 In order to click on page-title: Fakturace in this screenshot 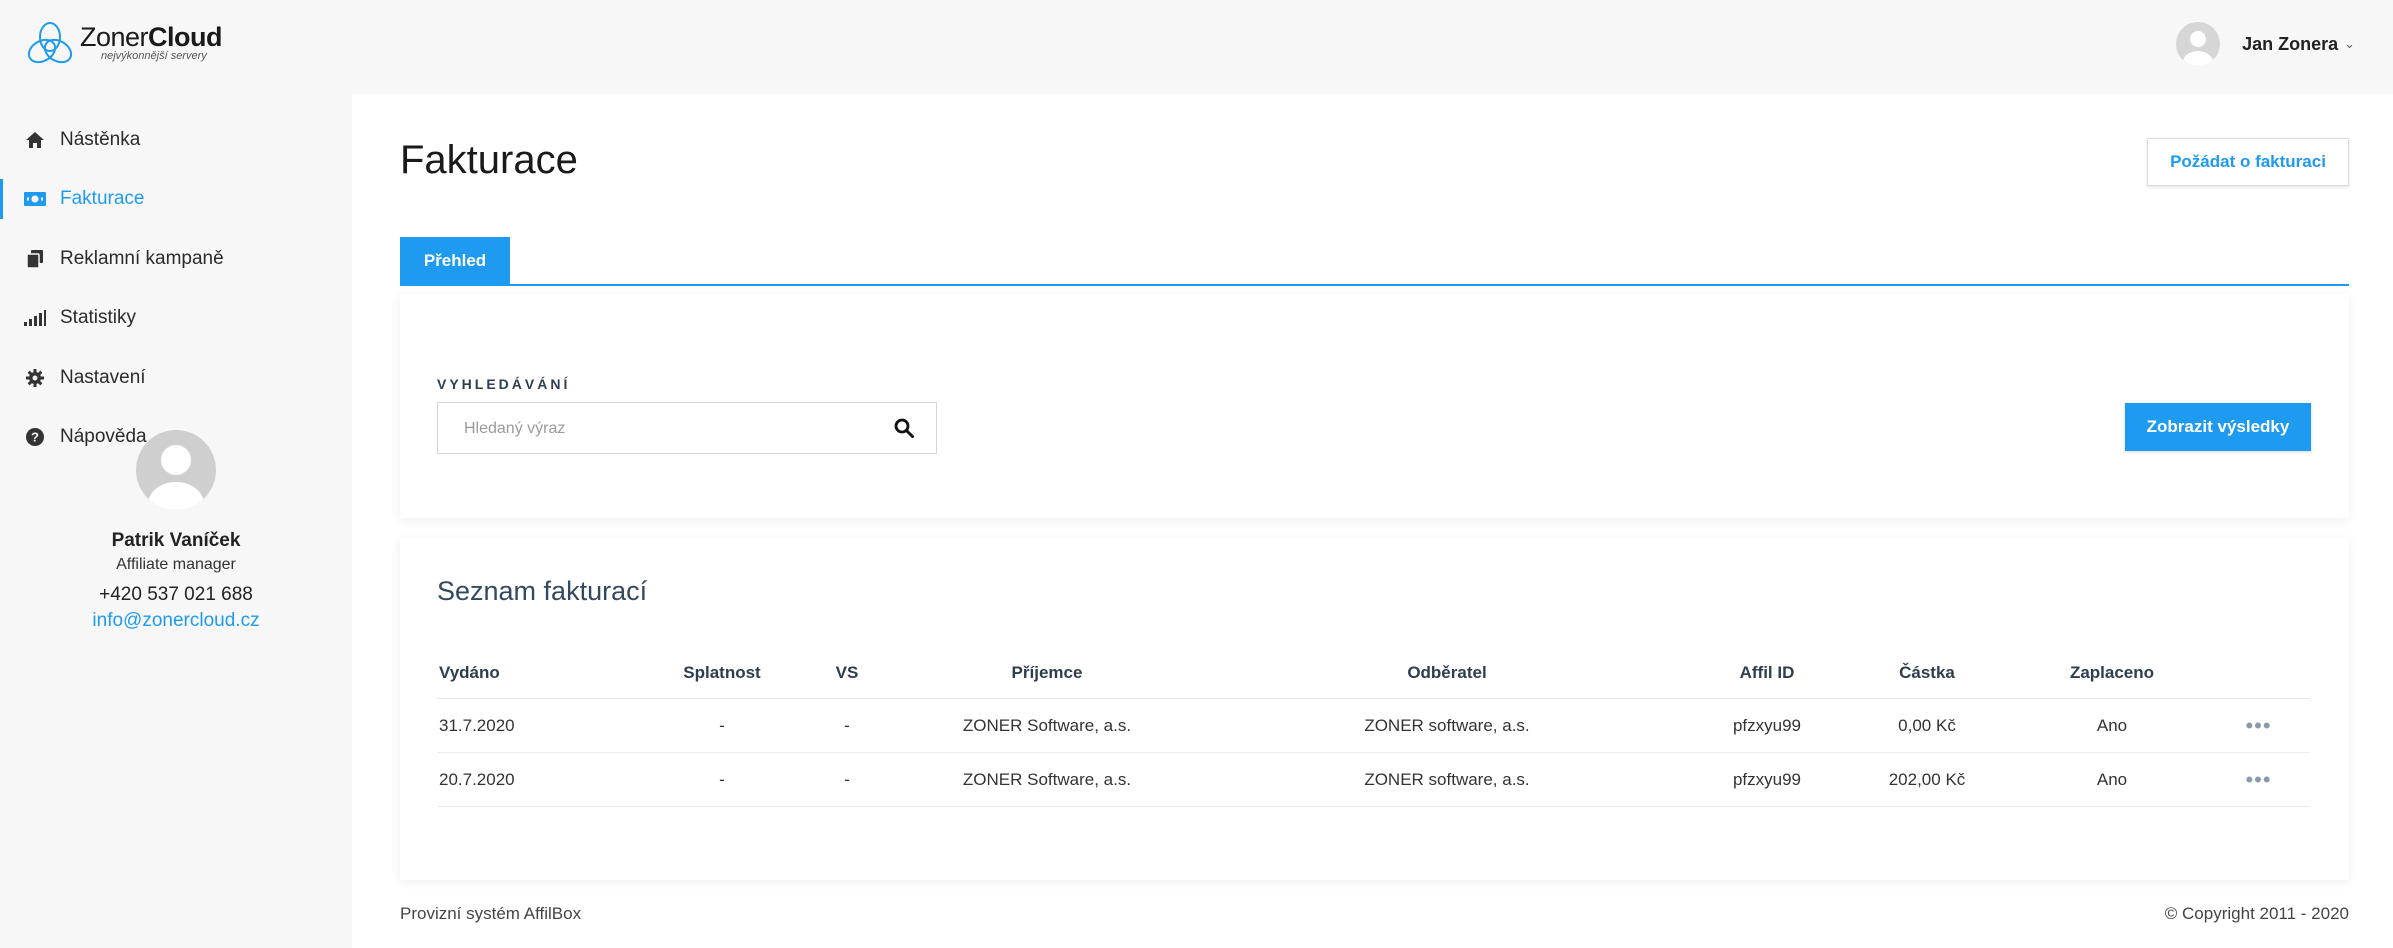, I will do `click(489, 160)`.